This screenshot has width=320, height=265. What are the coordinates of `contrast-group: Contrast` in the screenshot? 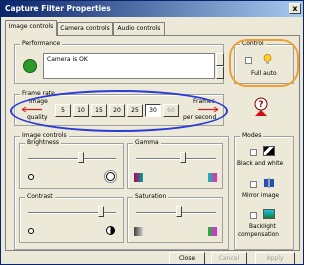 It's located at (71, 218).